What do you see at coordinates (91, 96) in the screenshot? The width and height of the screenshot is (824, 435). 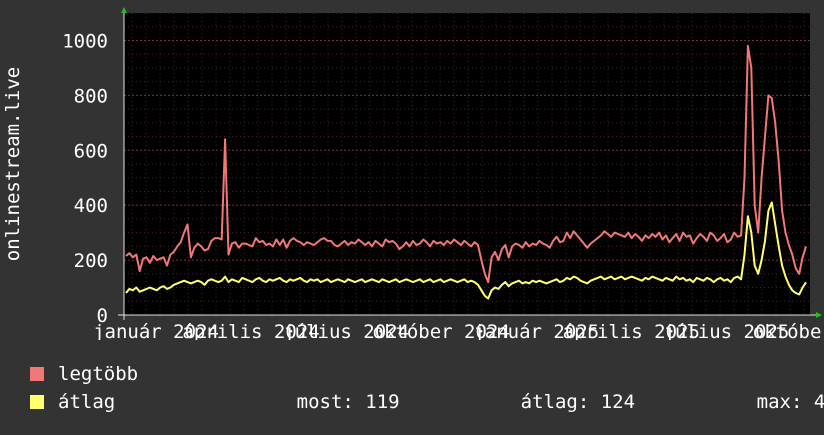 I see `y-tick-label: 800` at bounding box center [91, 96].